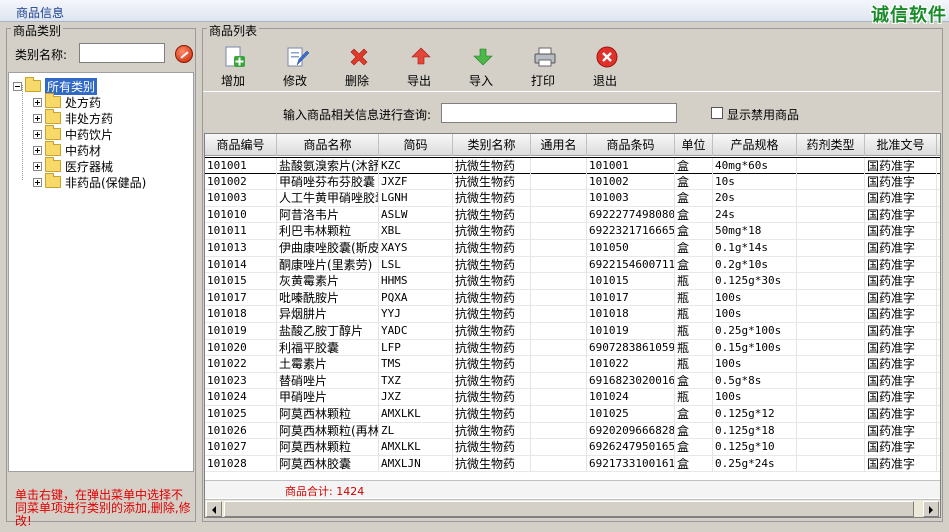 The width and height of the screenshot is (949, 532). What do you see at coordinates (101, 272) in the screenshot?
I see `category-tree: 所有类别 处方药 非处方药 中药饮片 中药材 医疗器械 非药品(保健品)` at bounding box center [101, 272].